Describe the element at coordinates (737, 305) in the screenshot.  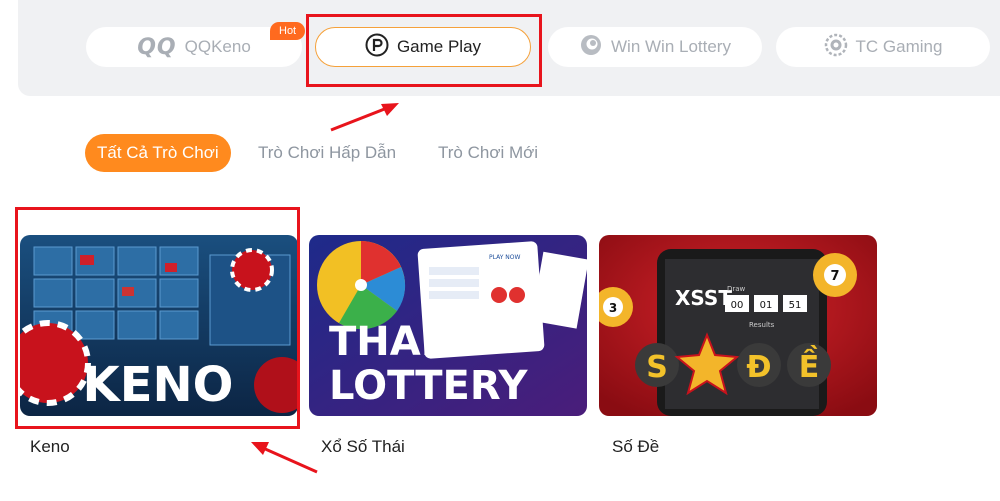
I see `so-de-timer-hours: 00` at that location.